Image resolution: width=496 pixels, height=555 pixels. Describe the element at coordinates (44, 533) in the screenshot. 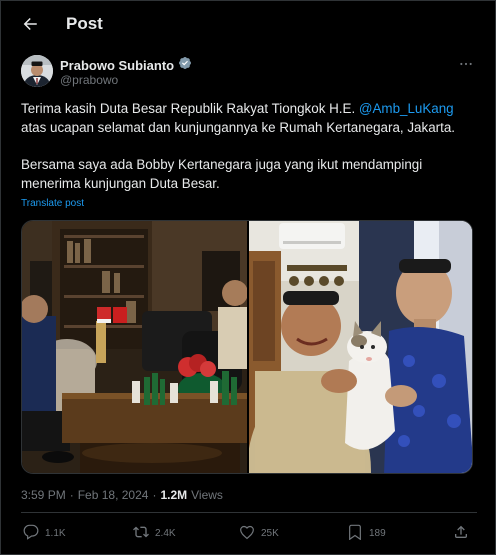

I see `reply-button: 1.1K` at that location.